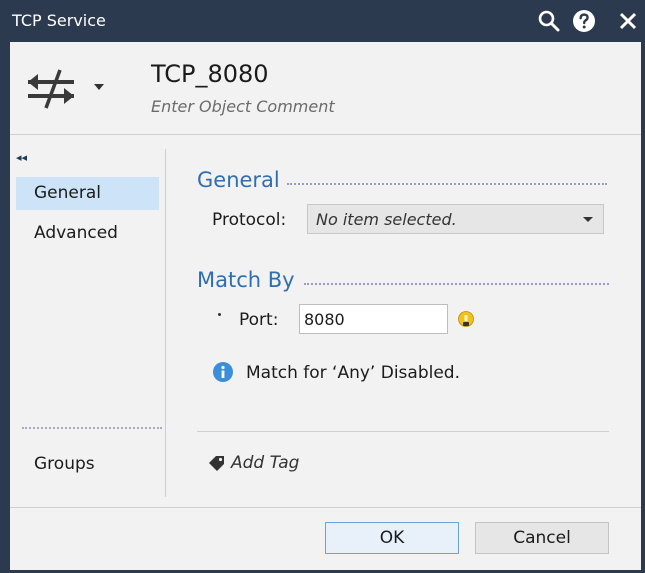 This screenshot has width=645, height=573. Describe the element at coordinates (87, 193) in the screenshot. I see `nav-item-general: General` at that location.